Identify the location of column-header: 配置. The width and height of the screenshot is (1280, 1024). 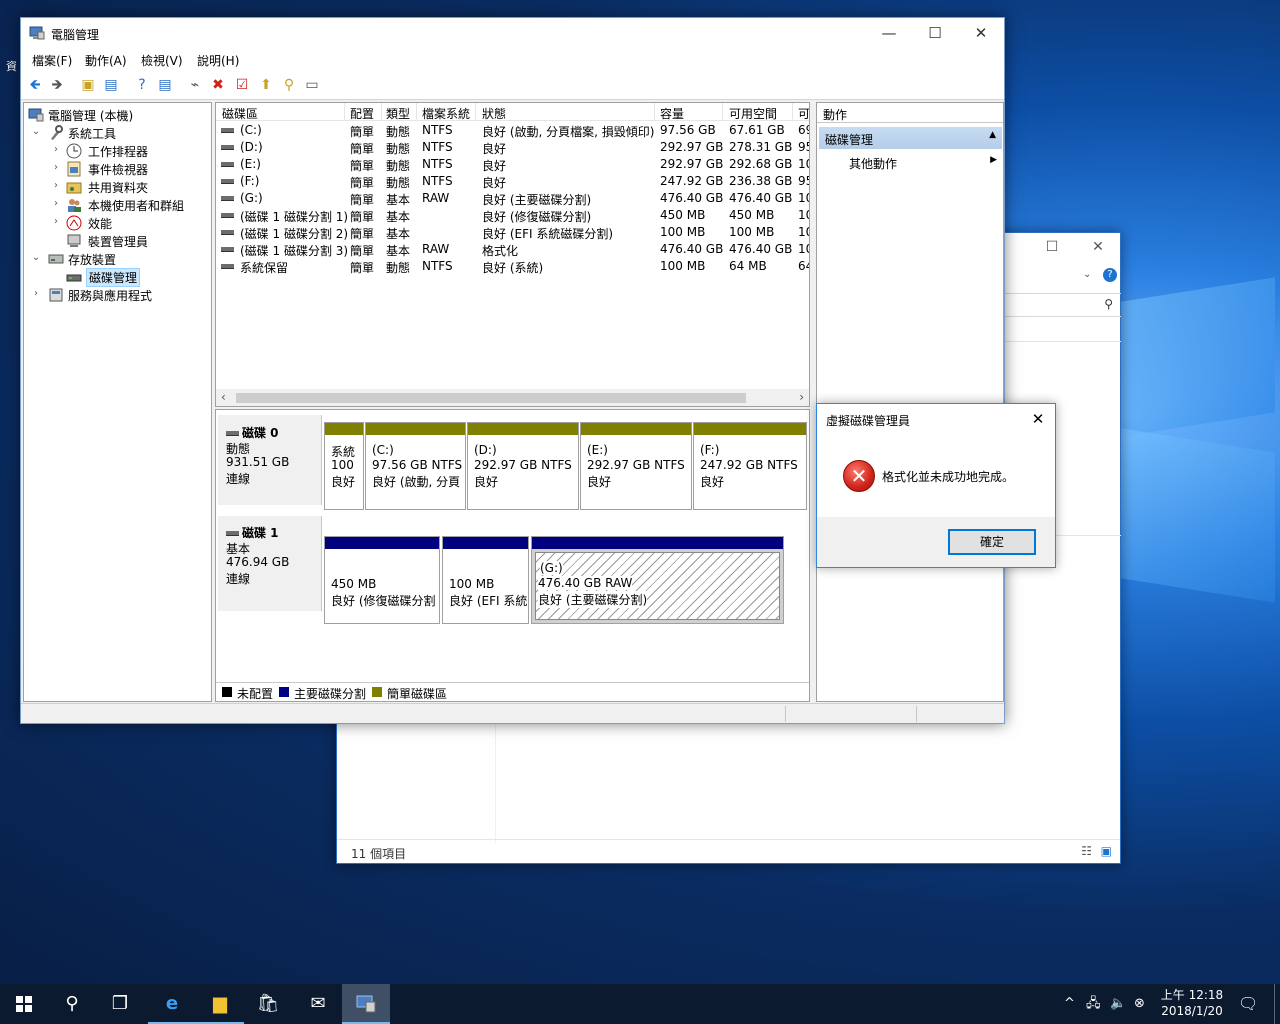
(362, 113).